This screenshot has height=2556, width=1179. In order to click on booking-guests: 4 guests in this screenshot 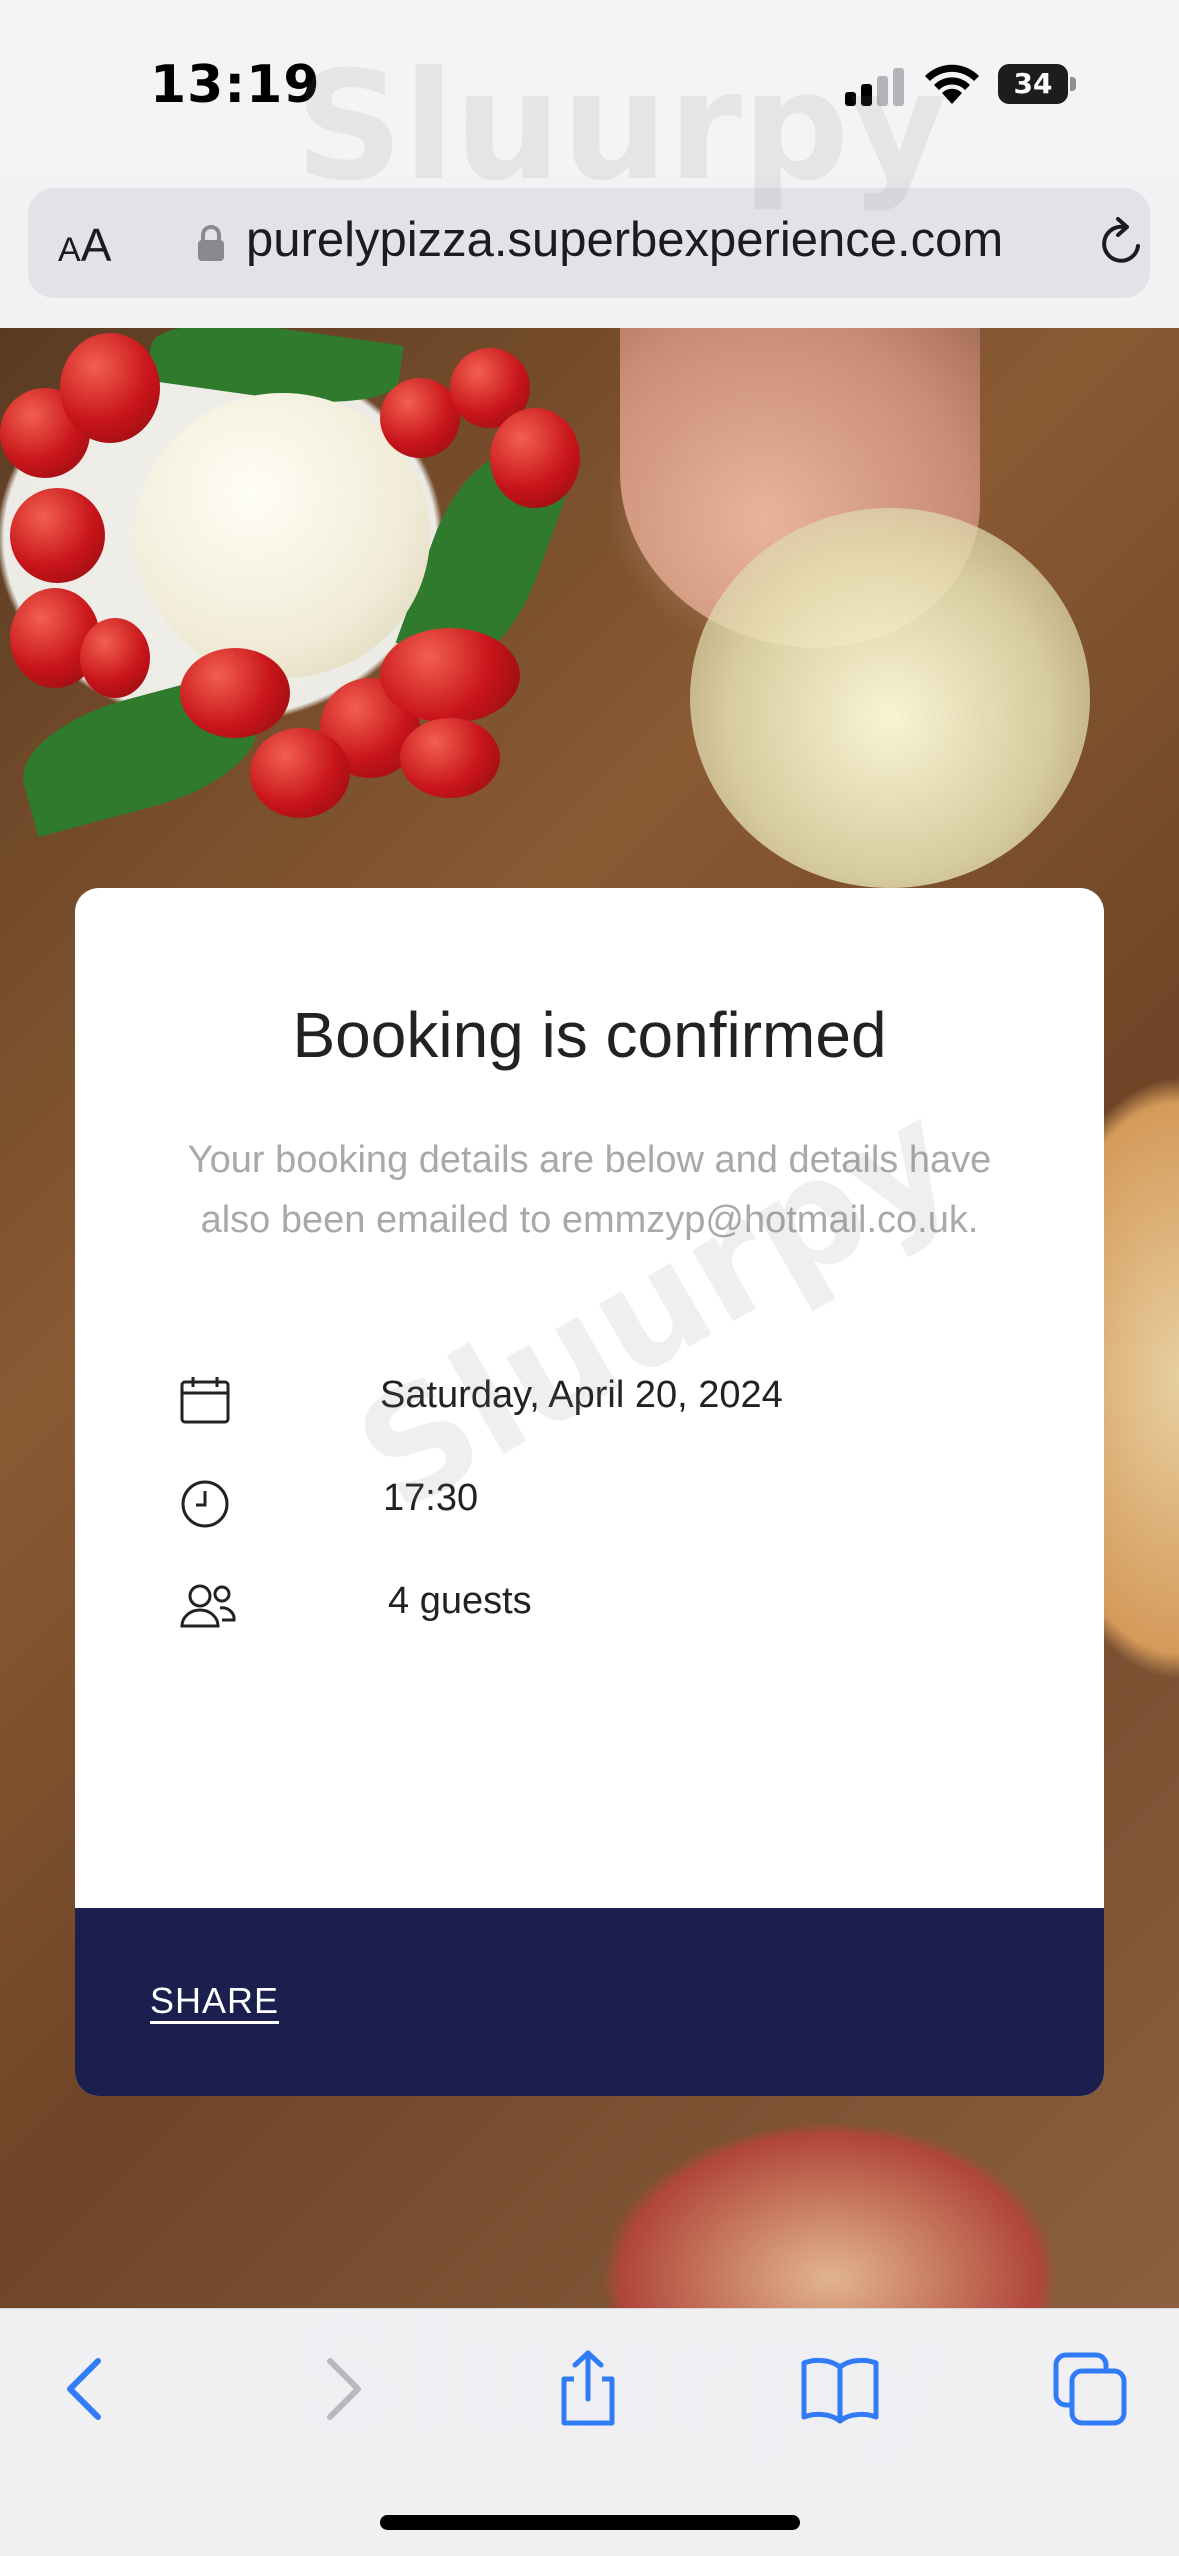, I will do `click(460, 1601)`.